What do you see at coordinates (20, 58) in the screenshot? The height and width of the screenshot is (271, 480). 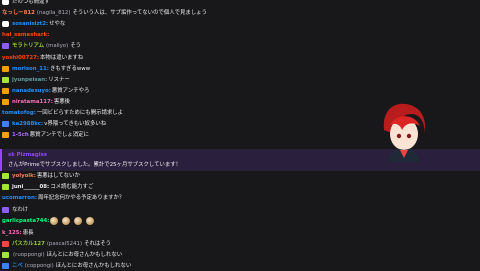 I see `chat-username: yoshi00727:` at bounding box center [20, 58].